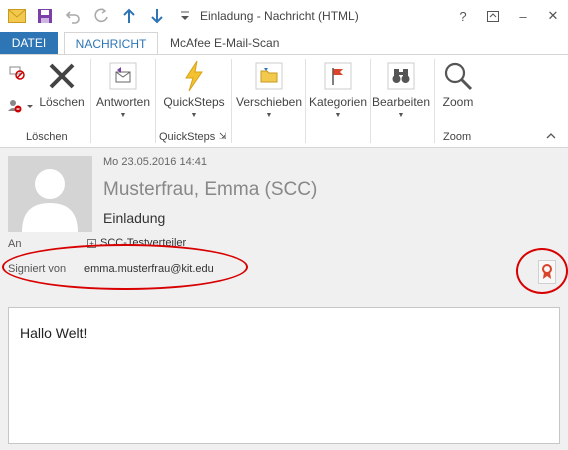 The width and height of the screenshot is (568, 450). I want to click on to-recipient: + SCC-Testverteiler, so click(136, 243).